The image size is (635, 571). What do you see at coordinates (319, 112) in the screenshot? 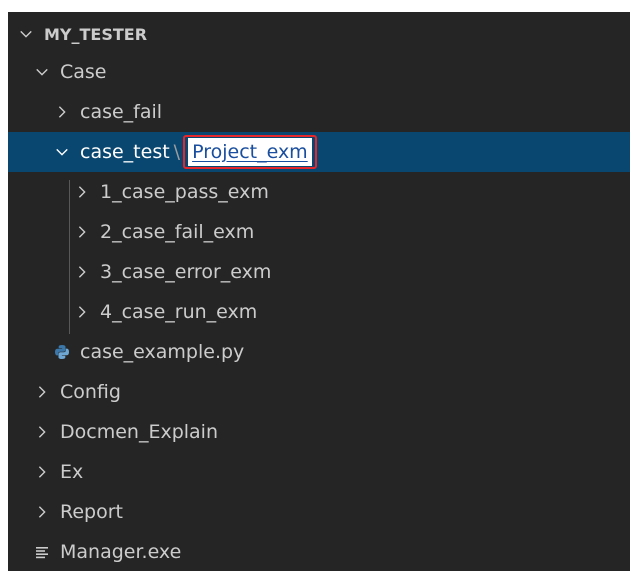
I see `tree-item-case-fail: case_fail` at bounding box center [319, 112].